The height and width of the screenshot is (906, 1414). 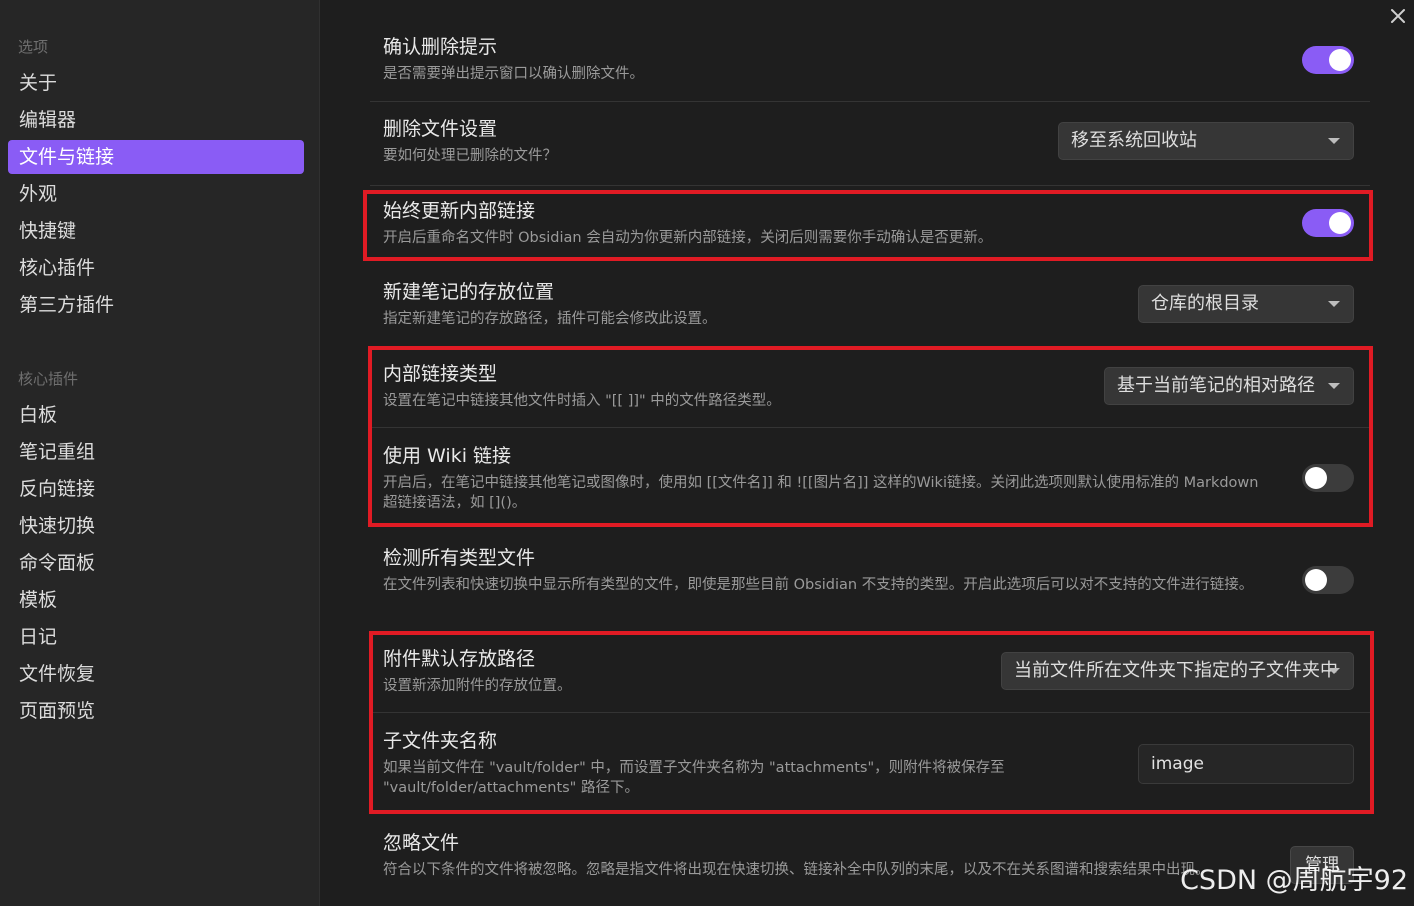 What do you see at coordinates (156, 600) in the screenshot?
I see `sidebar-item-templates: 模板` at bounding box center [156, 600].